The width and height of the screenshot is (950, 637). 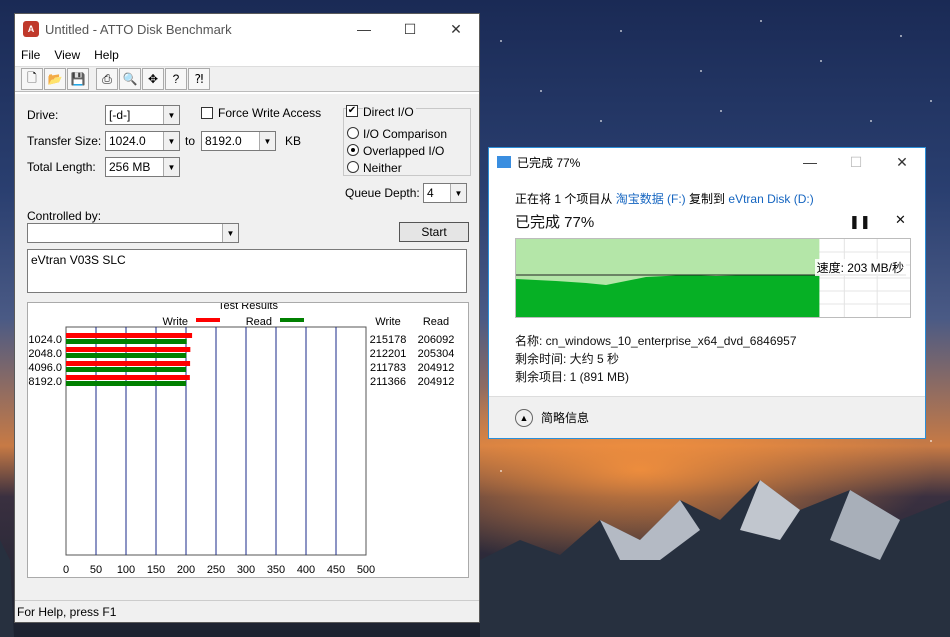 What do you see at coordinates (353, 167) in the screenshot?
I see `neither-radio` at bounding box center [353, 167].